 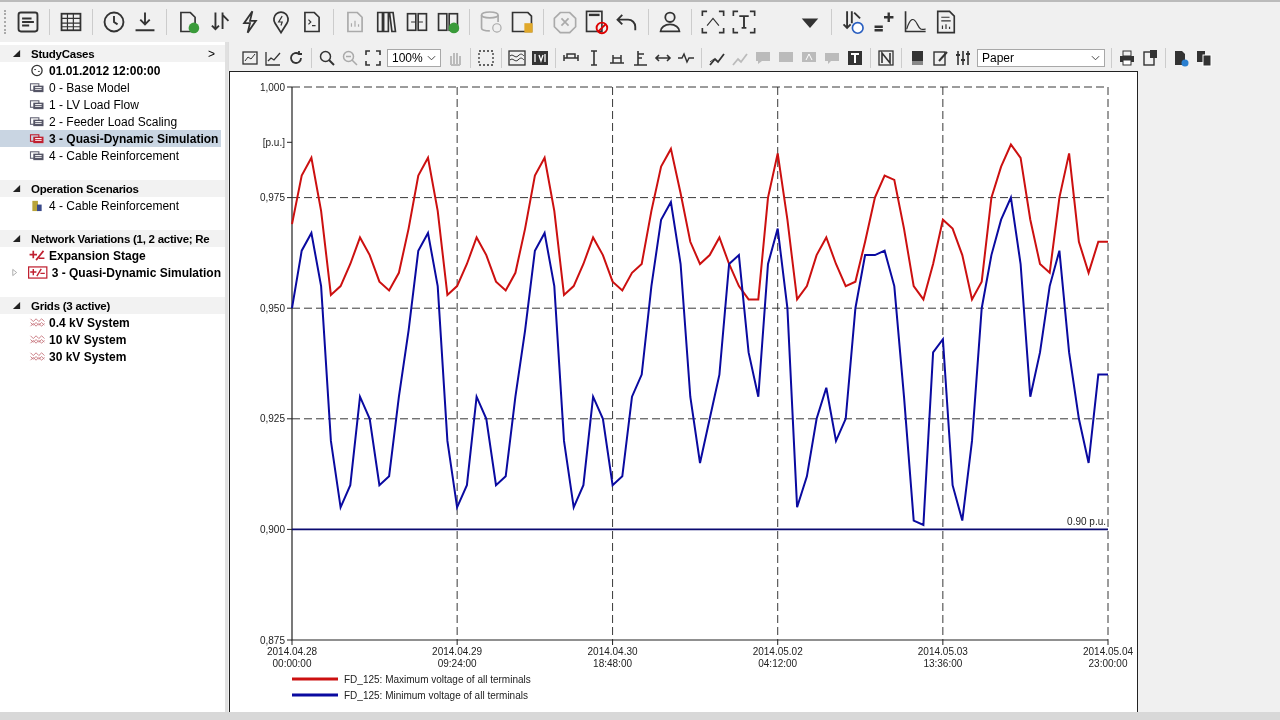 I want to click on tree-item: 0 - Base Model, so click(x=110, y=87).